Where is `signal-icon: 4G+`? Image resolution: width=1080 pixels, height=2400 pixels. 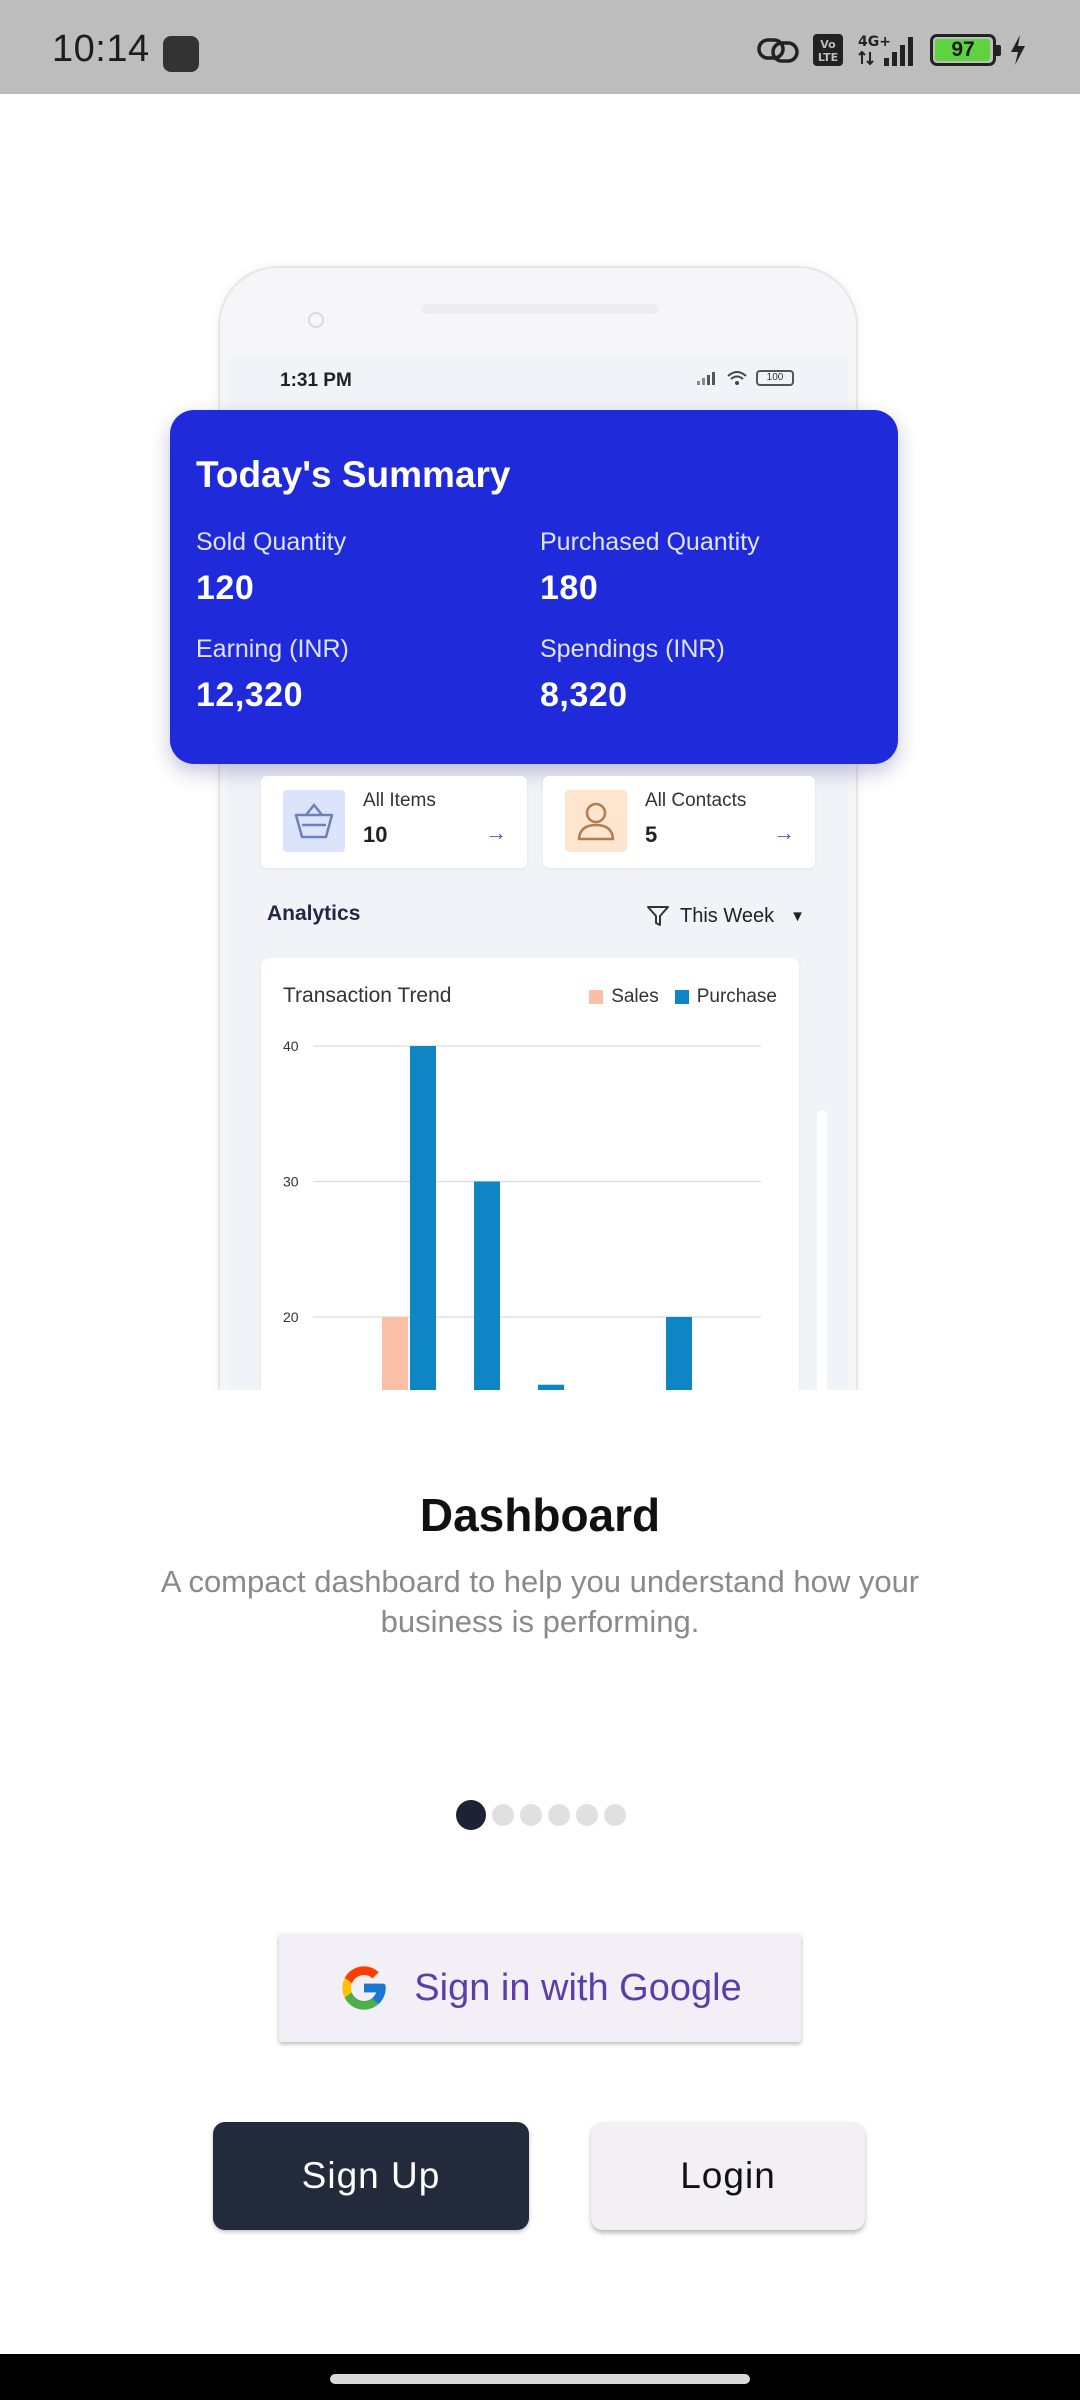 signal-icon: 4G+ is located at coordinates (885, 50).